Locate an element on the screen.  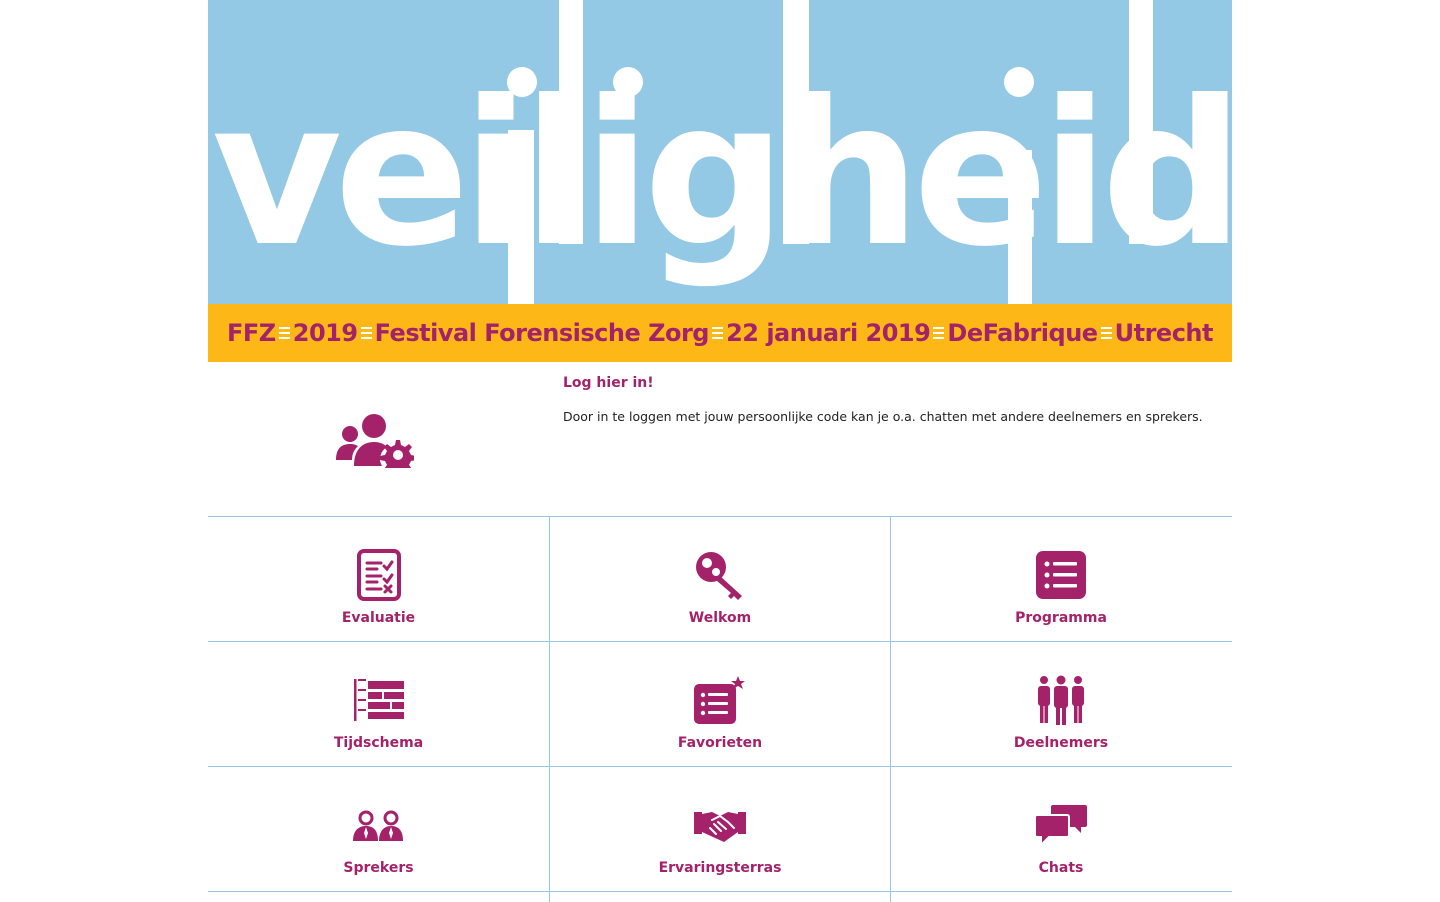
schedule-icon is located at coordinates (379, 700).